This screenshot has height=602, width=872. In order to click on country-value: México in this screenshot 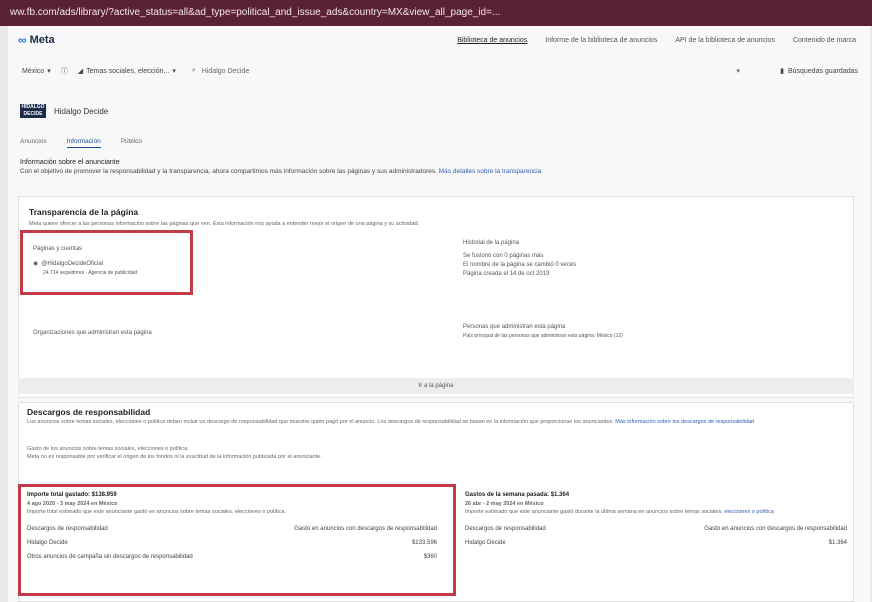, I will do `click(33, 71)`.